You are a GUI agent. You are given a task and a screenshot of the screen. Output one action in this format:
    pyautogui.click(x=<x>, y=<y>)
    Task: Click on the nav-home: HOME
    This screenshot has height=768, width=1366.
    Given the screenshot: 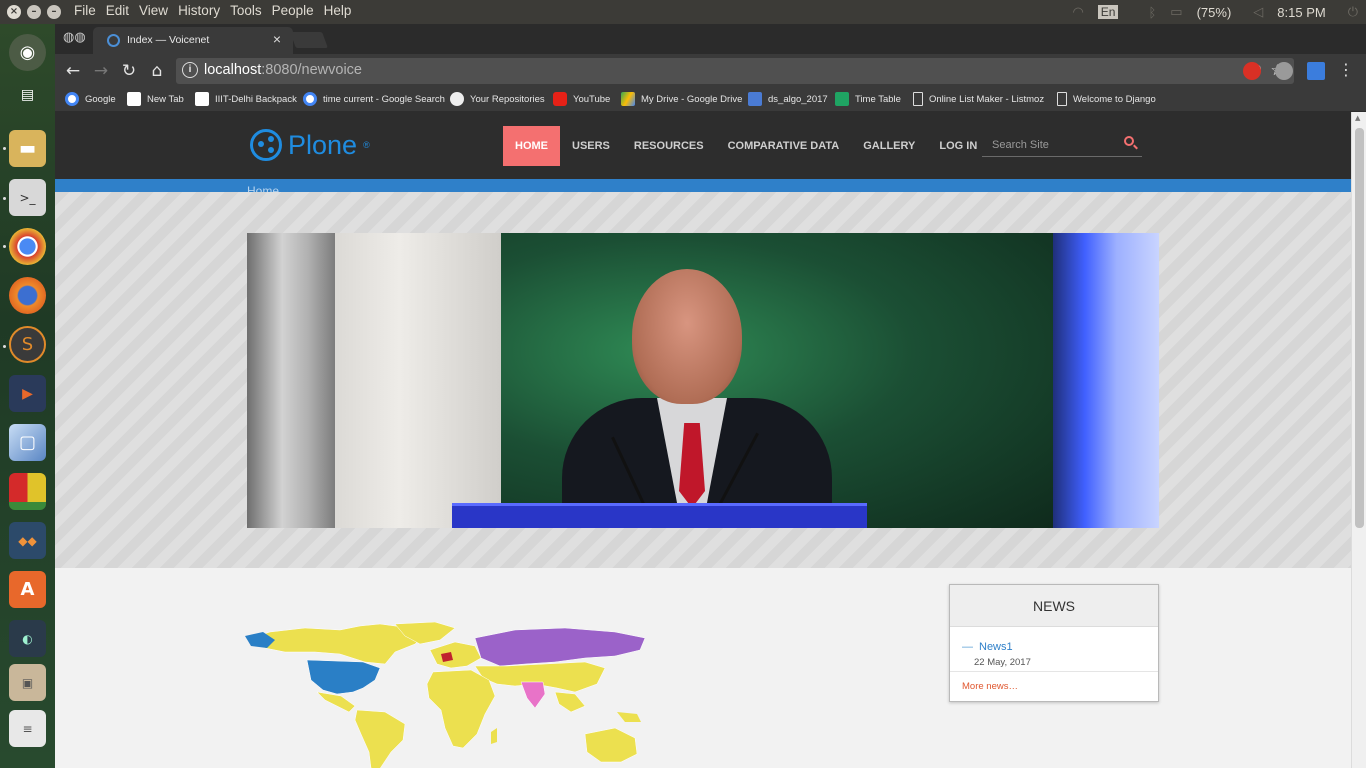 What is the action you would take?
    pyautogui.click(x=531, y=146)
    